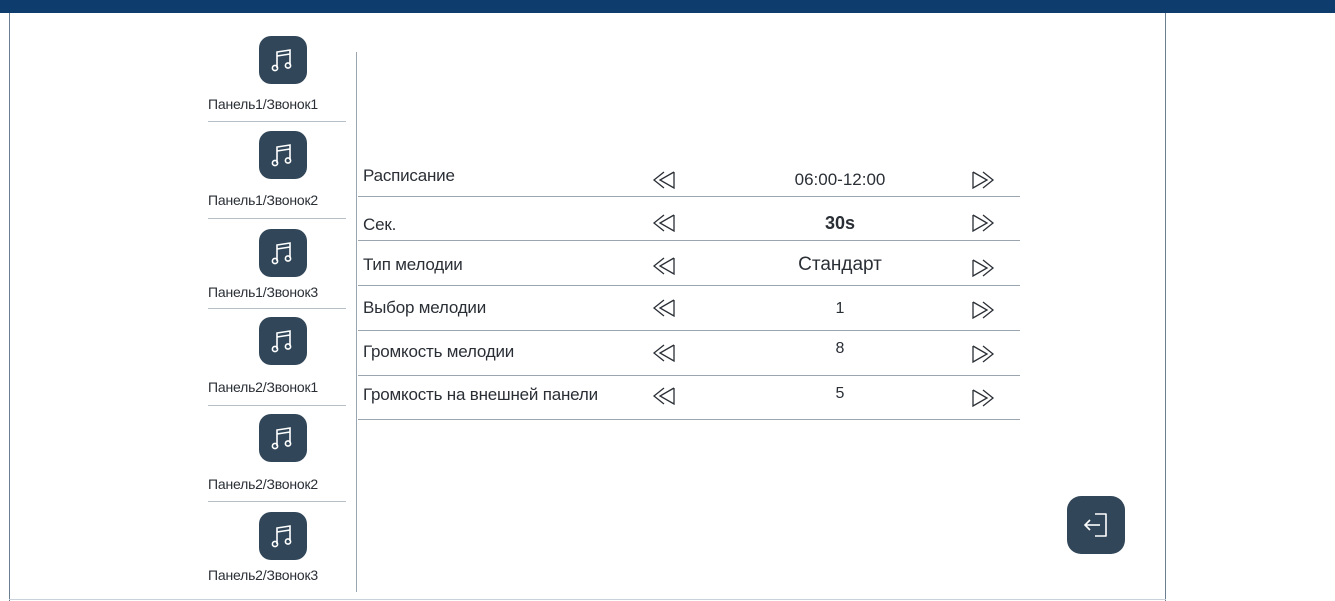 The image size is (1335, 601). Describe the element at coordinates (409, 175) in the screenshot. I see `setting-label-schedule: Расписание` at that location.